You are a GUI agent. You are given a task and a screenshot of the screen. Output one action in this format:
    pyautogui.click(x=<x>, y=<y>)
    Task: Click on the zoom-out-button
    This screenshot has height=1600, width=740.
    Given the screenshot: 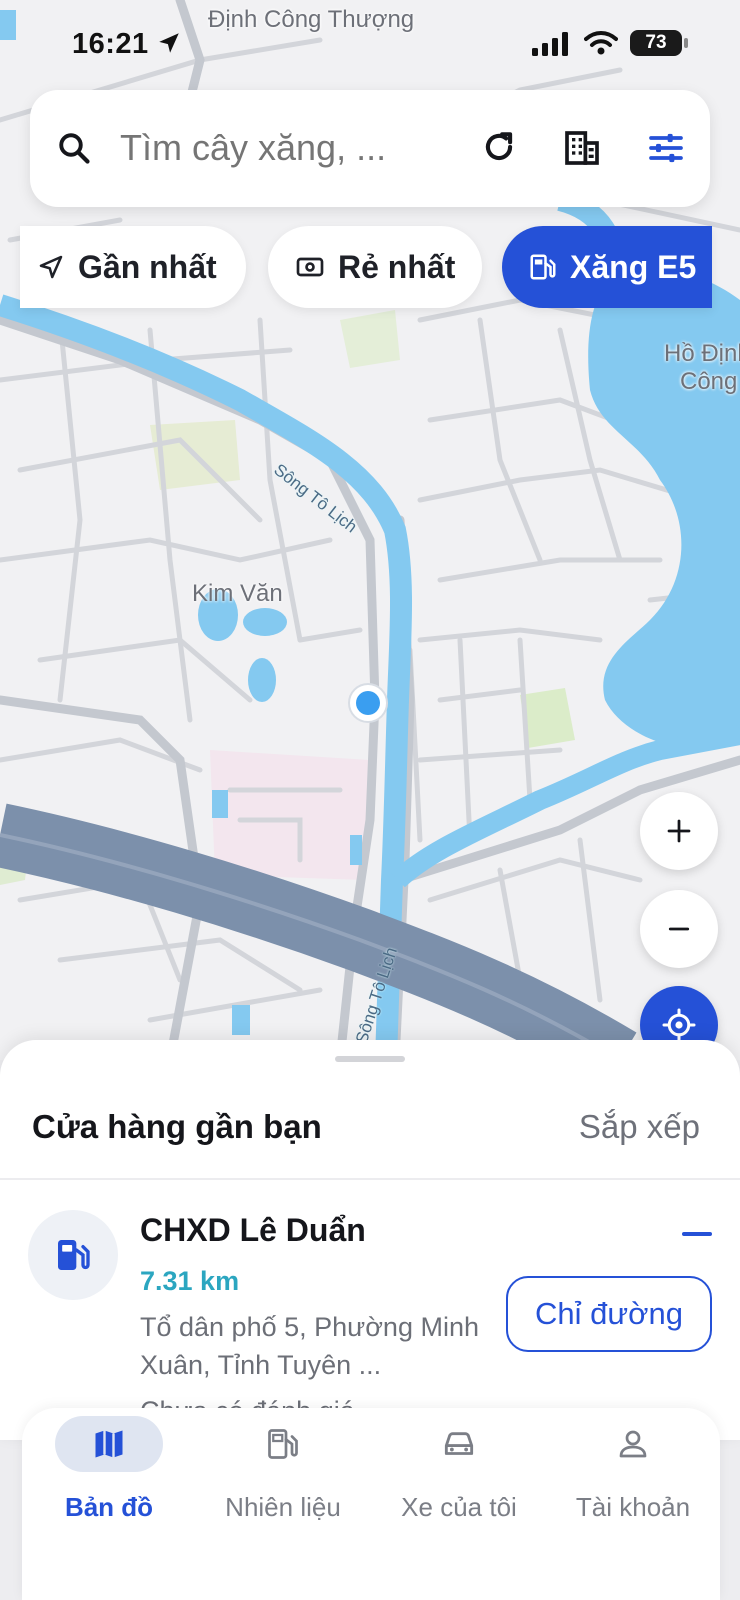 What is the action you would take?
    pyautogui.click(x=679, y=929)
    